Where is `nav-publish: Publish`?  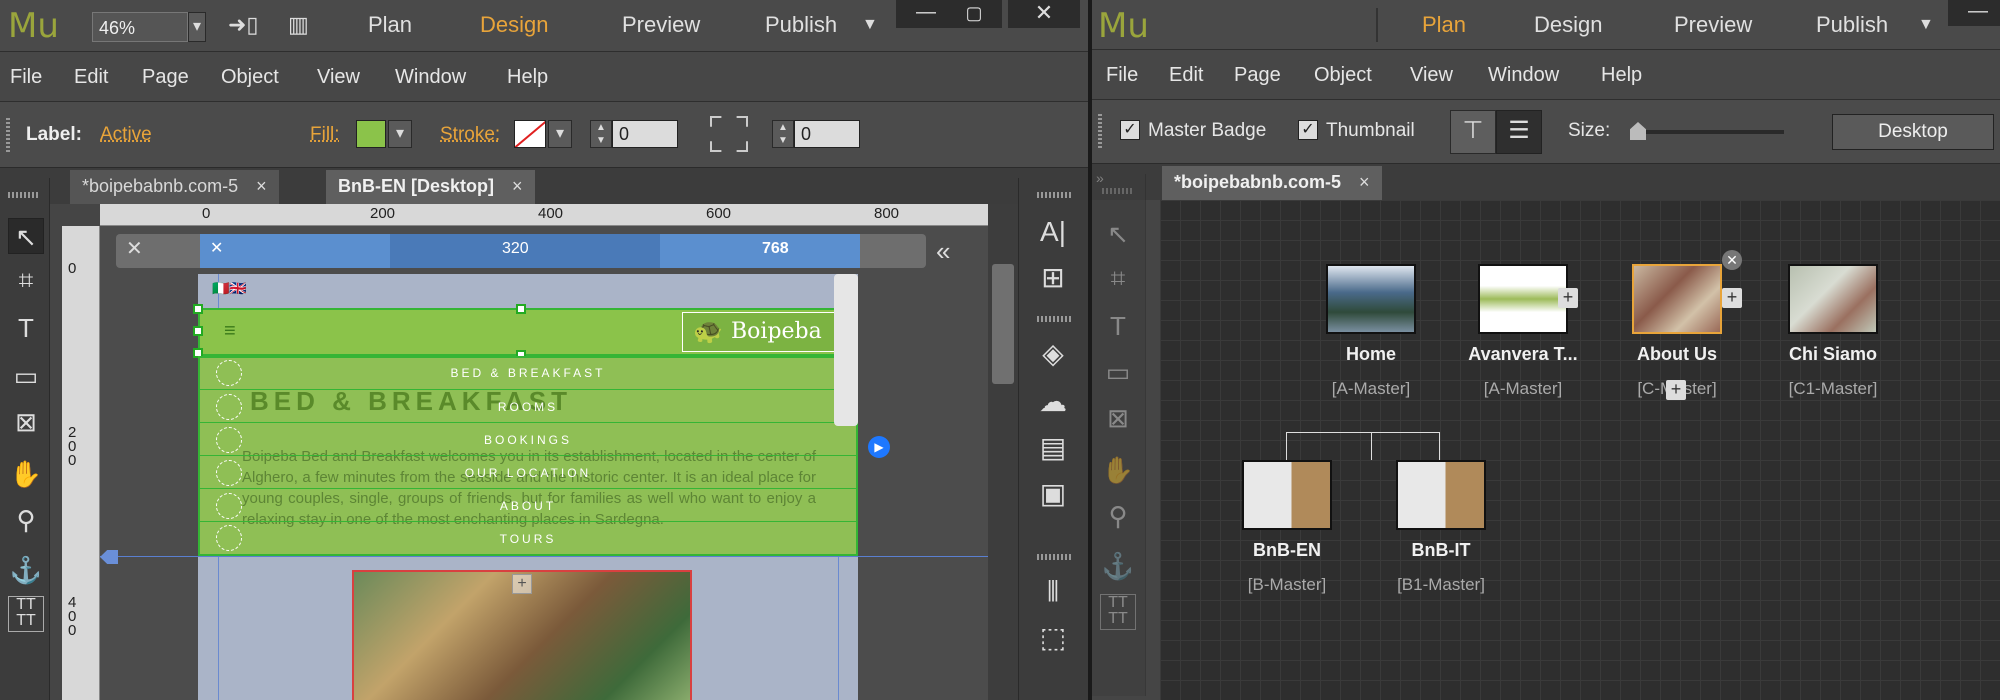
nav-publish: Publish is located at coordinates (801, 25).